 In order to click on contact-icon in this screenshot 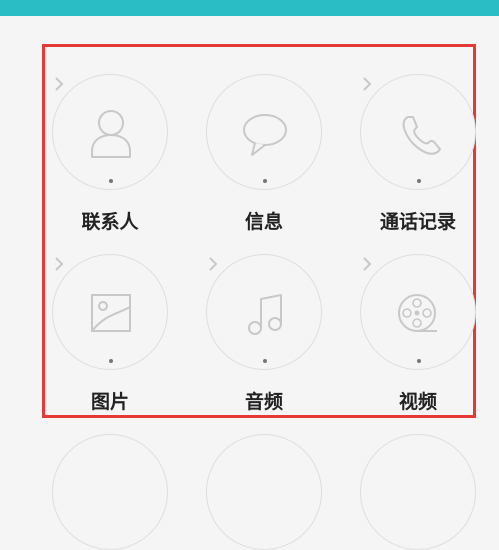, I will do `click(111, 134)`.